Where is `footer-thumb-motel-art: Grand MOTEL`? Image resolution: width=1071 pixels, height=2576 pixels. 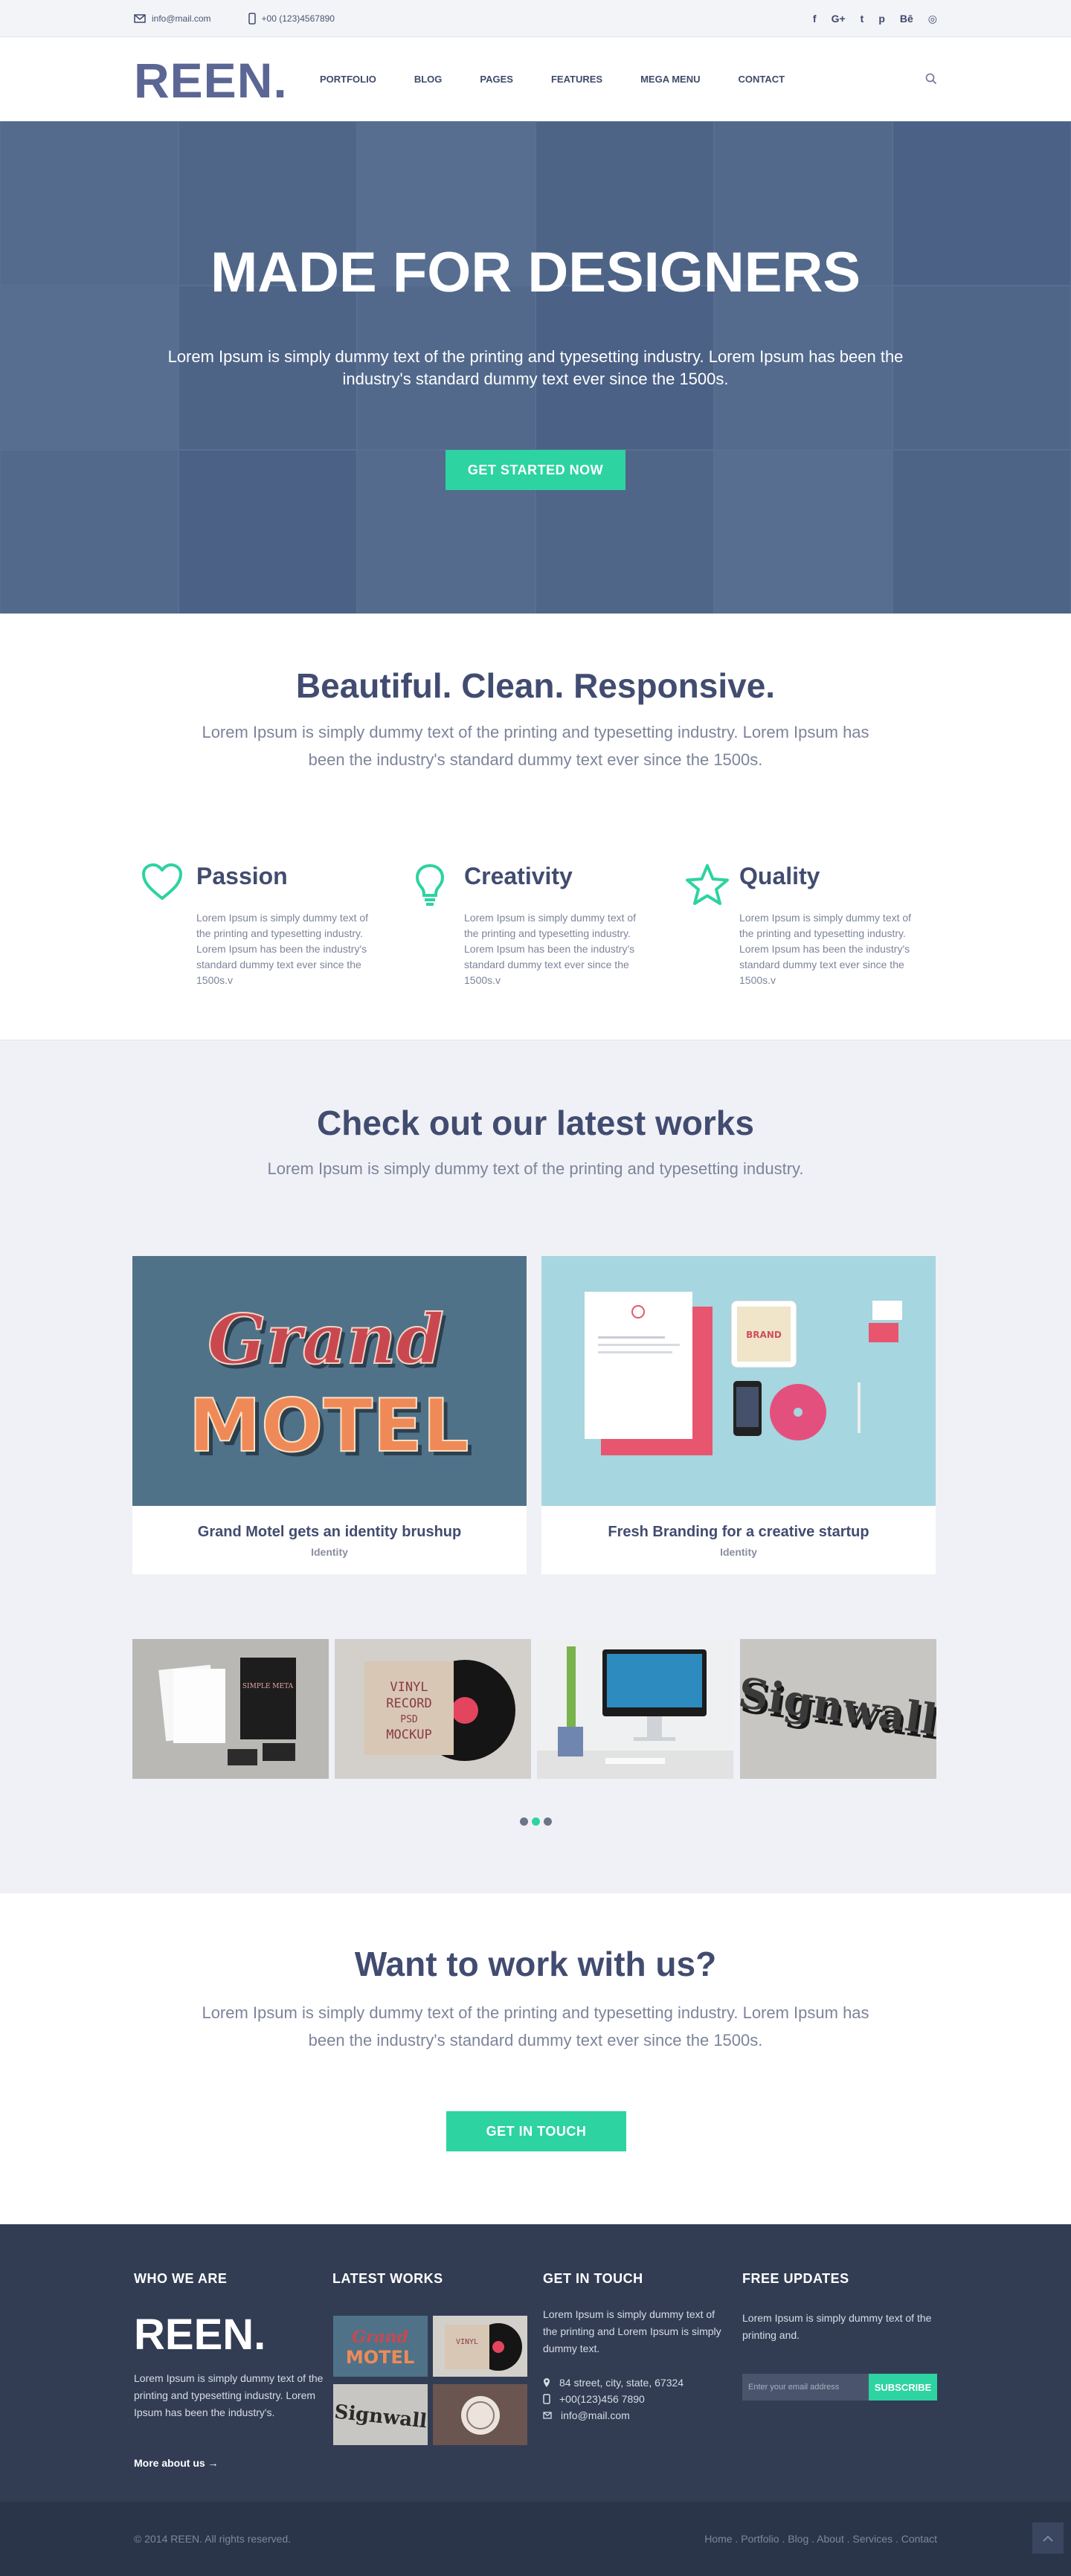
footer-thumb-motel-art: Grand MOTEL is located at coordinates (381, 2346).